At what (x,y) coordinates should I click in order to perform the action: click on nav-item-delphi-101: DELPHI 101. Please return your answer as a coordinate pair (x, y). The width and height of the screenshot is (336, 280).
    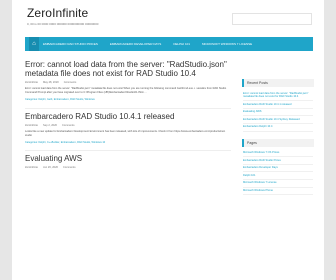
    Looking at the image, I should click on (181, 44).